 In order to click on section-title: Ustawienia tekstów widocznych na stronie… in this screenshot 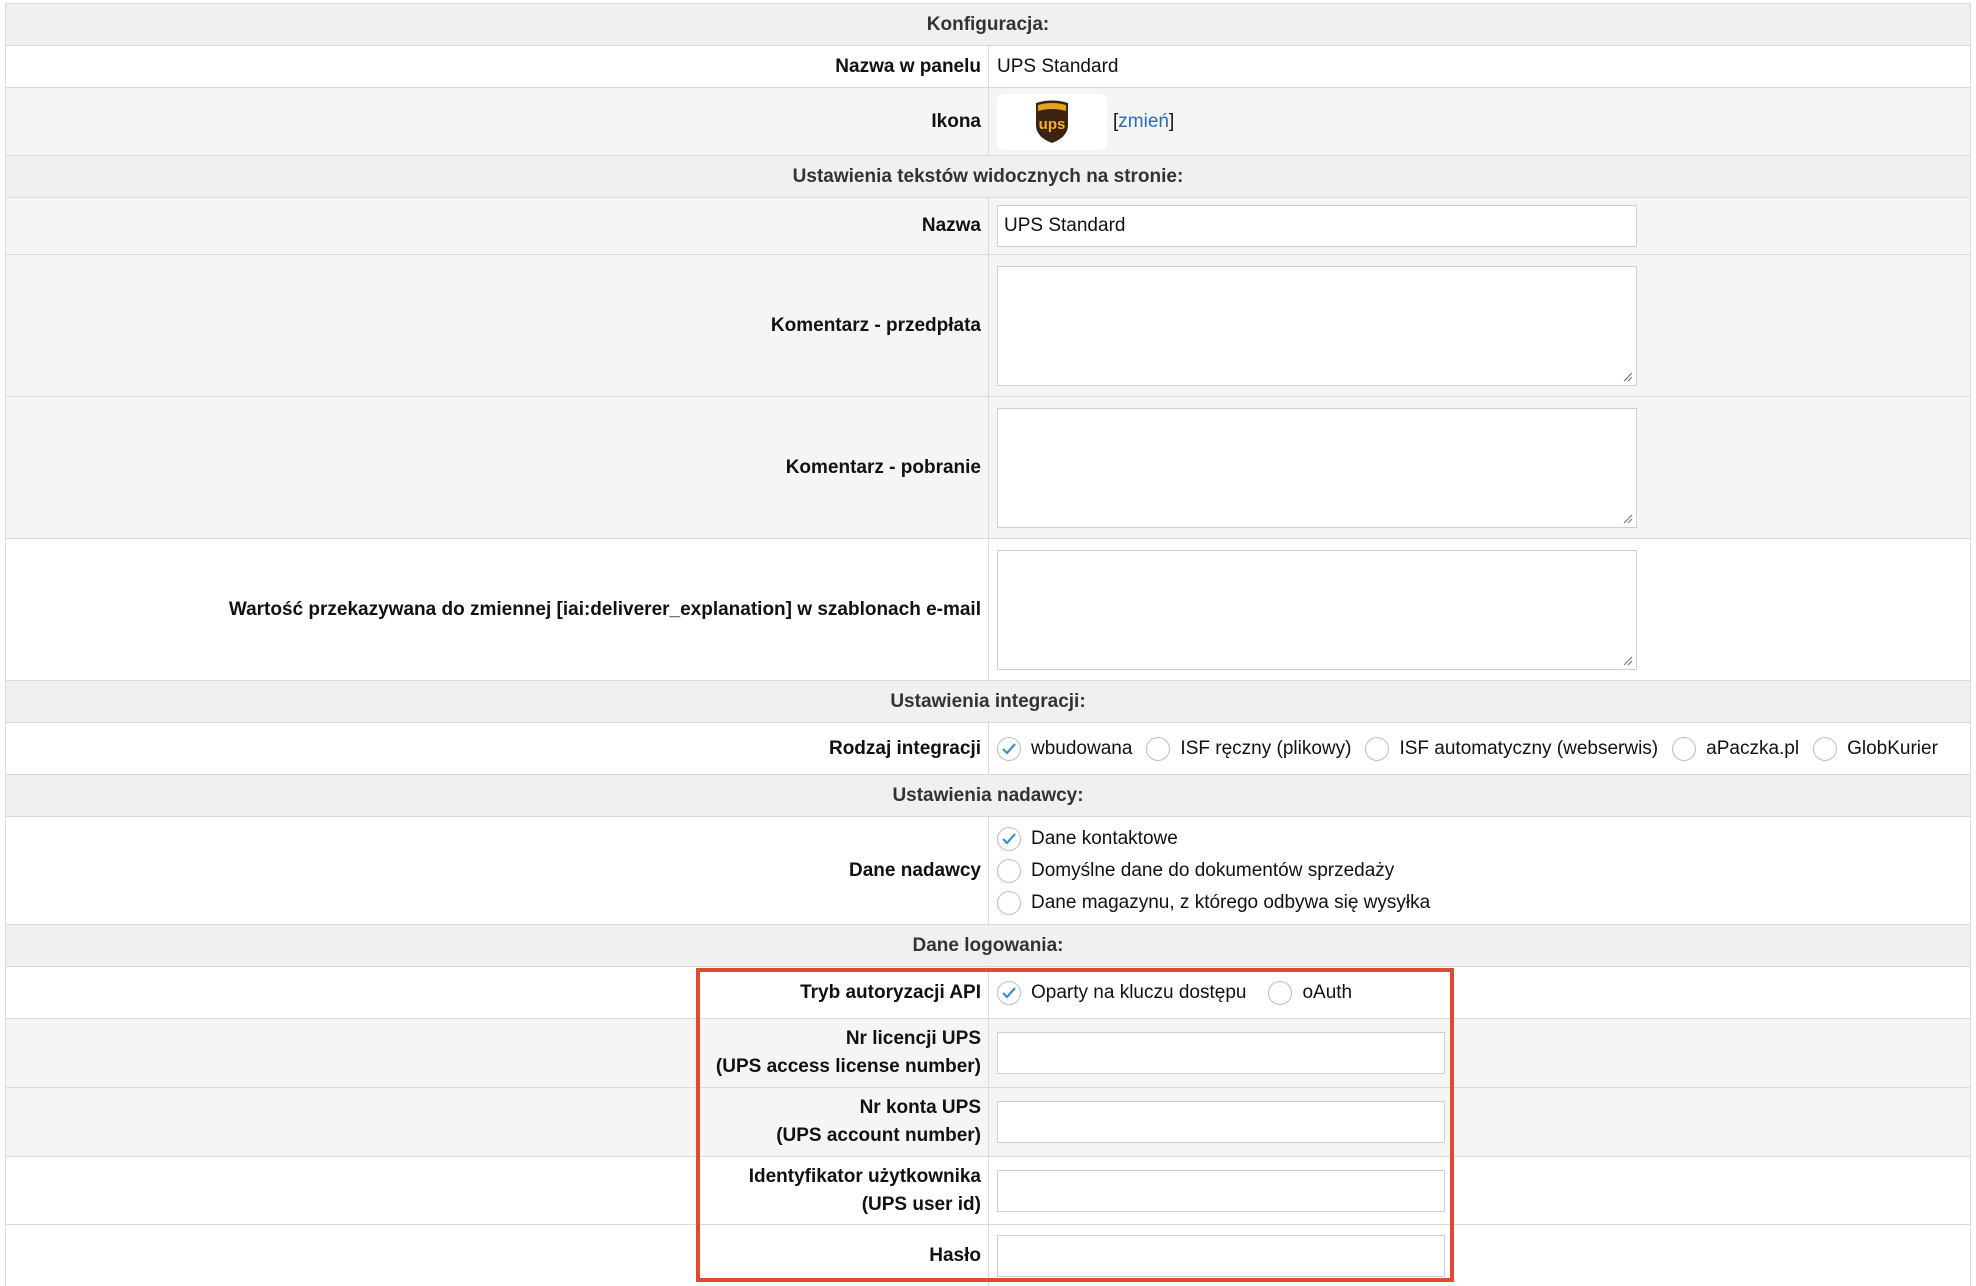, I will do `click(988, 176)`.